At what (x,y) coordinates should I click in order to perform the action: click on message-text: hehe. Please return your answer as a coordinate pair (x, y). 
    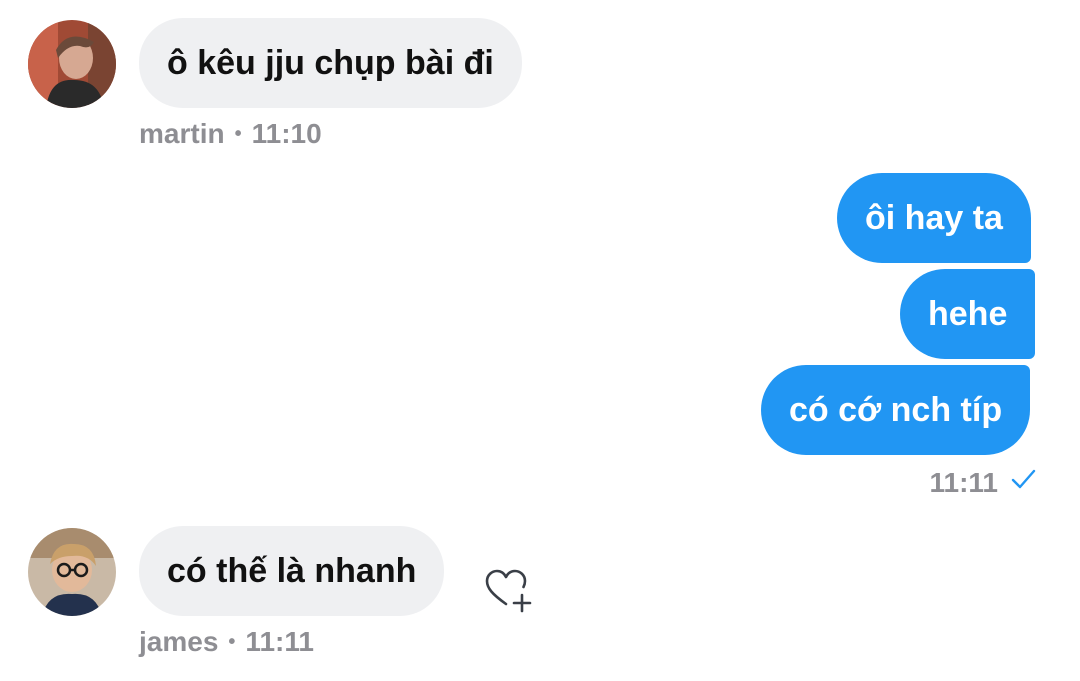
    Looking at the image, I should click on (968, 314).